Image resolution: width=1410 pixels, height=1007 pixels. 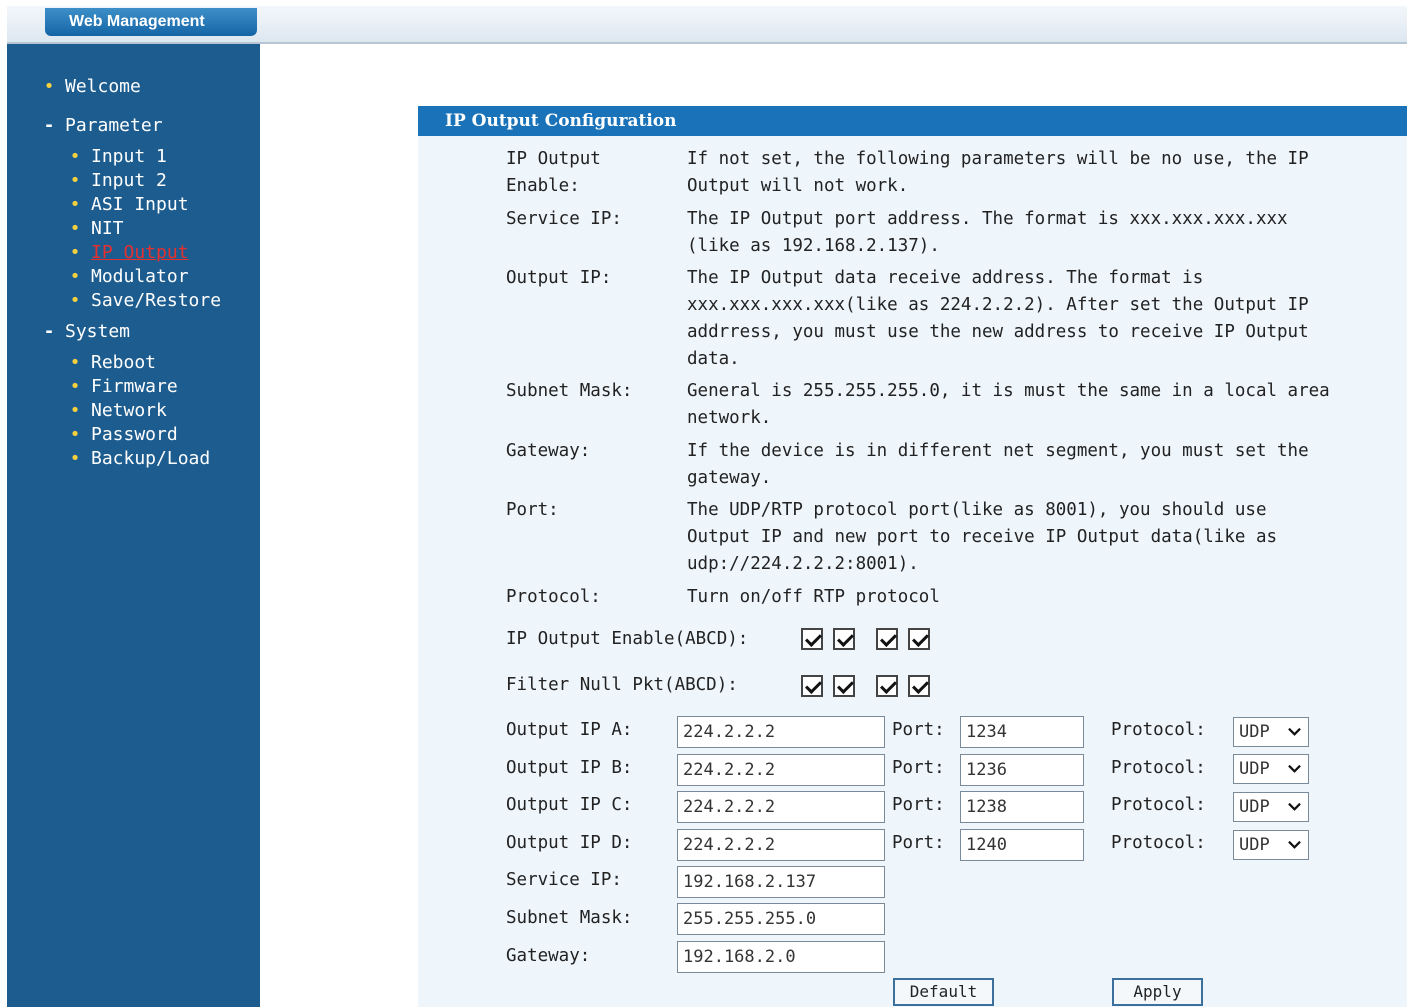 I want to click on sidebar-item-system: - System, so click(x=84, y=331).